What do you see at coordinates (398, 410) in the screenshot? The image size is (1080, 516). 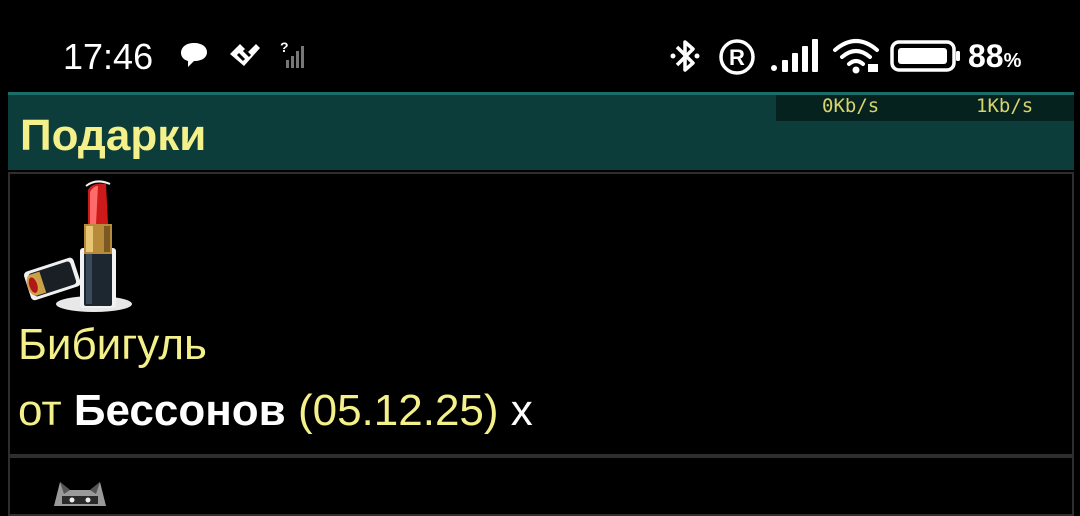 I see `gift-date: (05.12.25)` at bounding box center [398, 410].